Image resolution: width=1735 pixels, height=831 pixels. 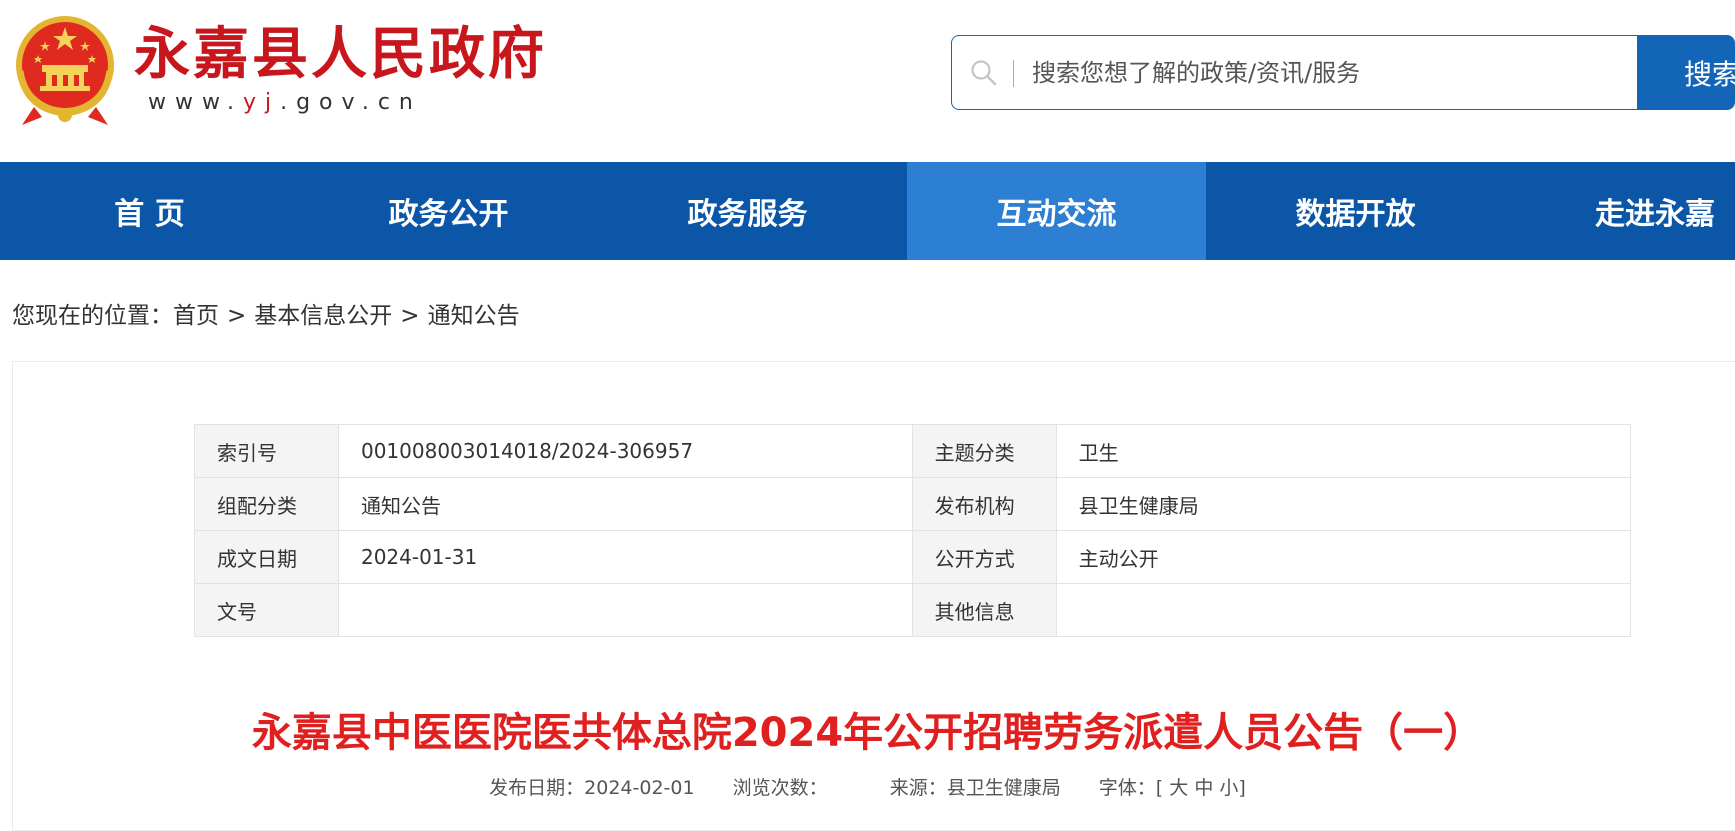 I want to click on source-label: 来源：, so click(x=918, y=788).